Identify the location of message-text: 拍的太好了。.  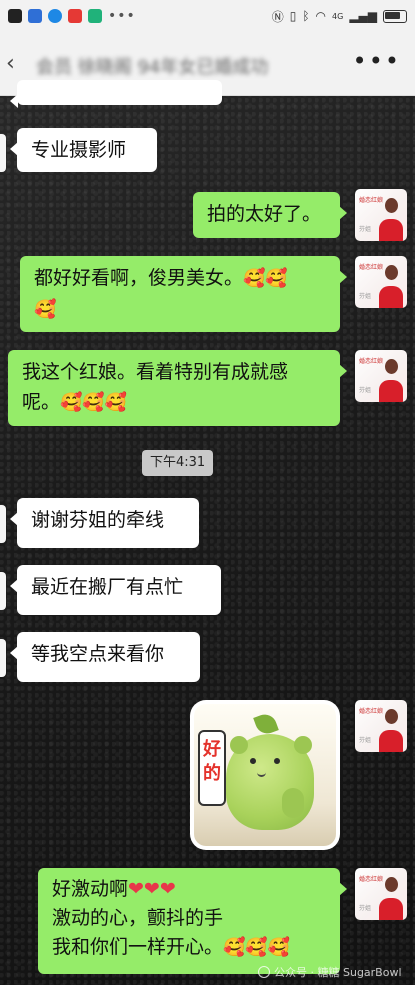
(264, 214).